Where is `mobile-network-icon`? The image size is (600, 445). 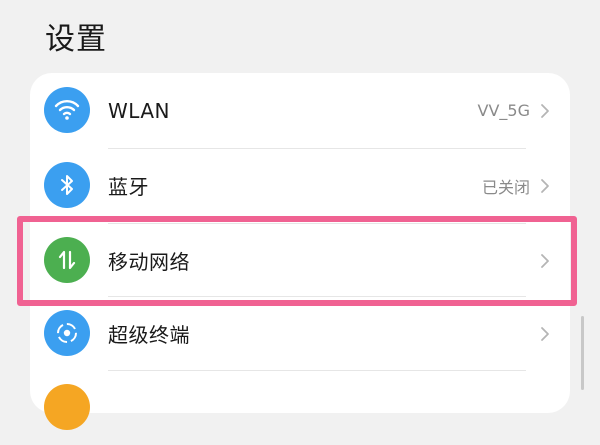
mobile-network-icon is located at coordinates (67, 260).